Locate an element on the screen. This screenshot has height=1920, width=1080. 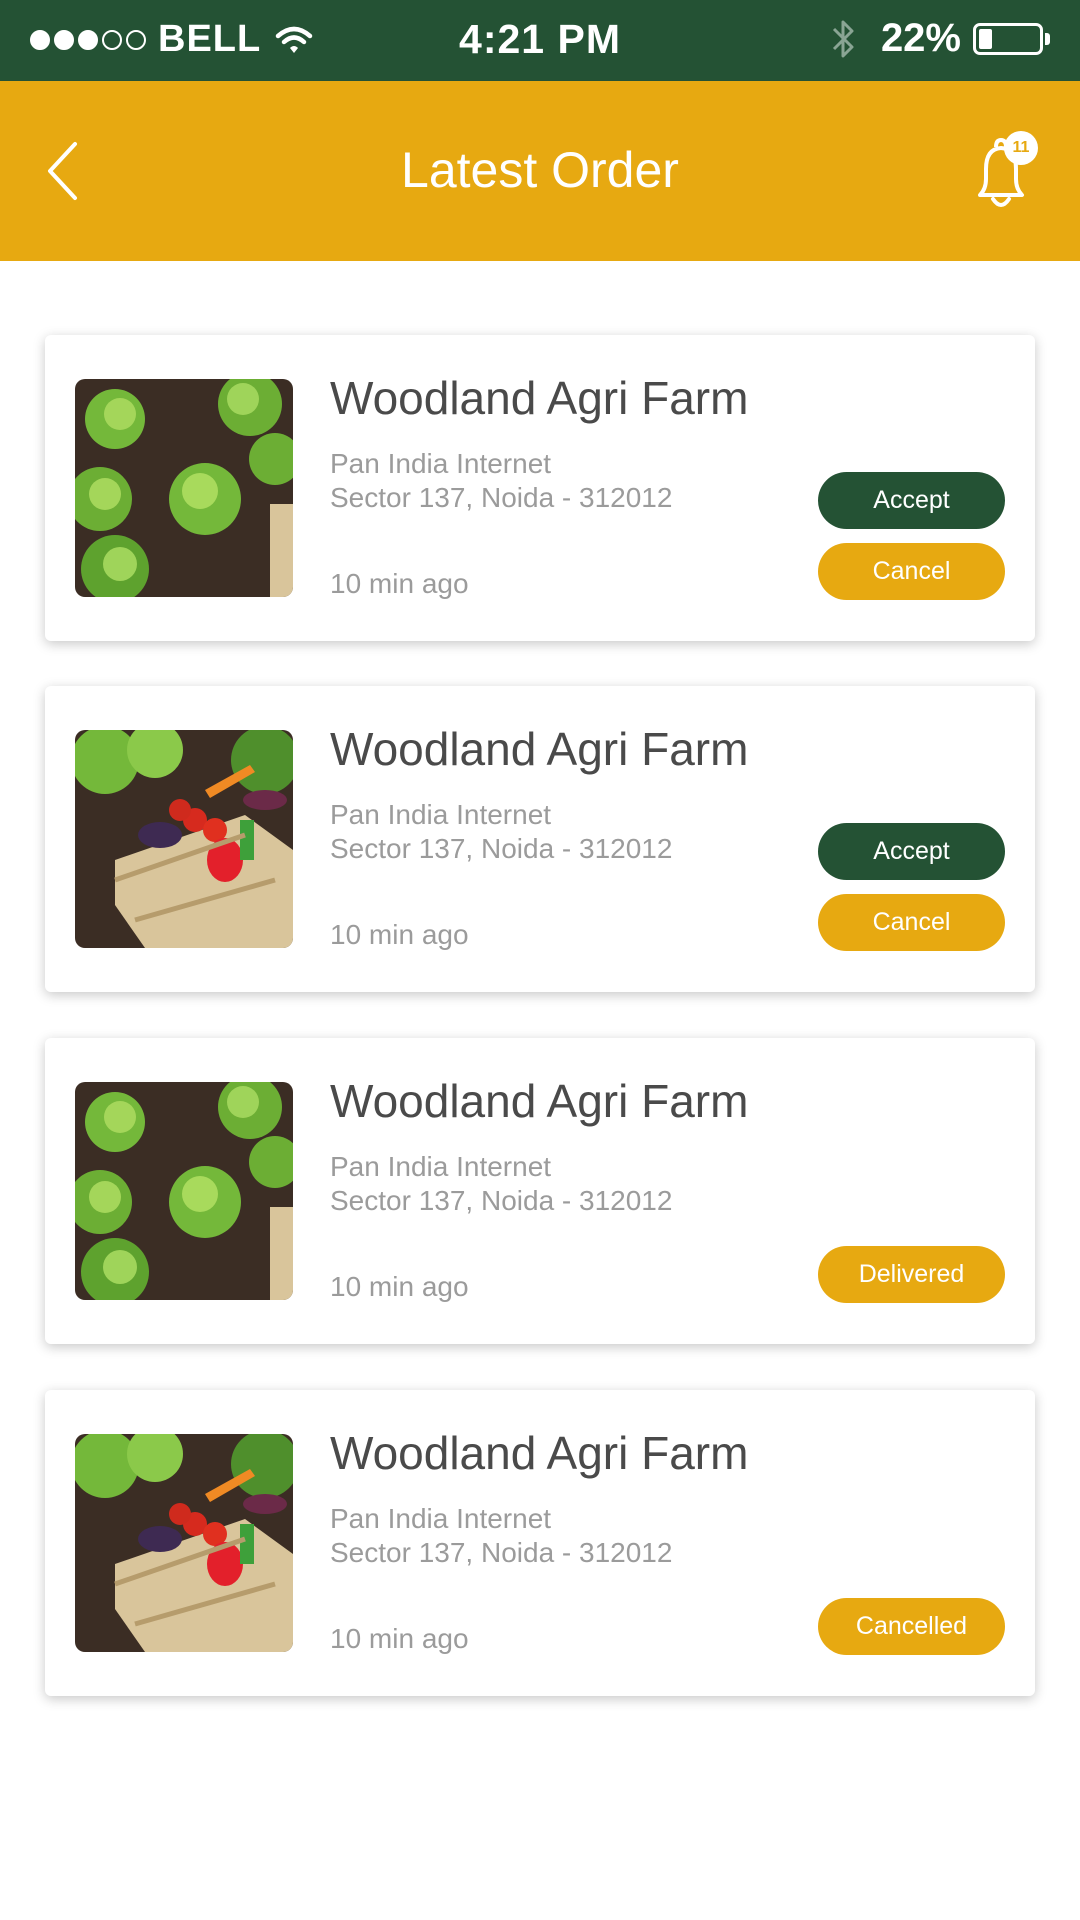
notification-badge: 11 is located at coordinates (1021, 148).